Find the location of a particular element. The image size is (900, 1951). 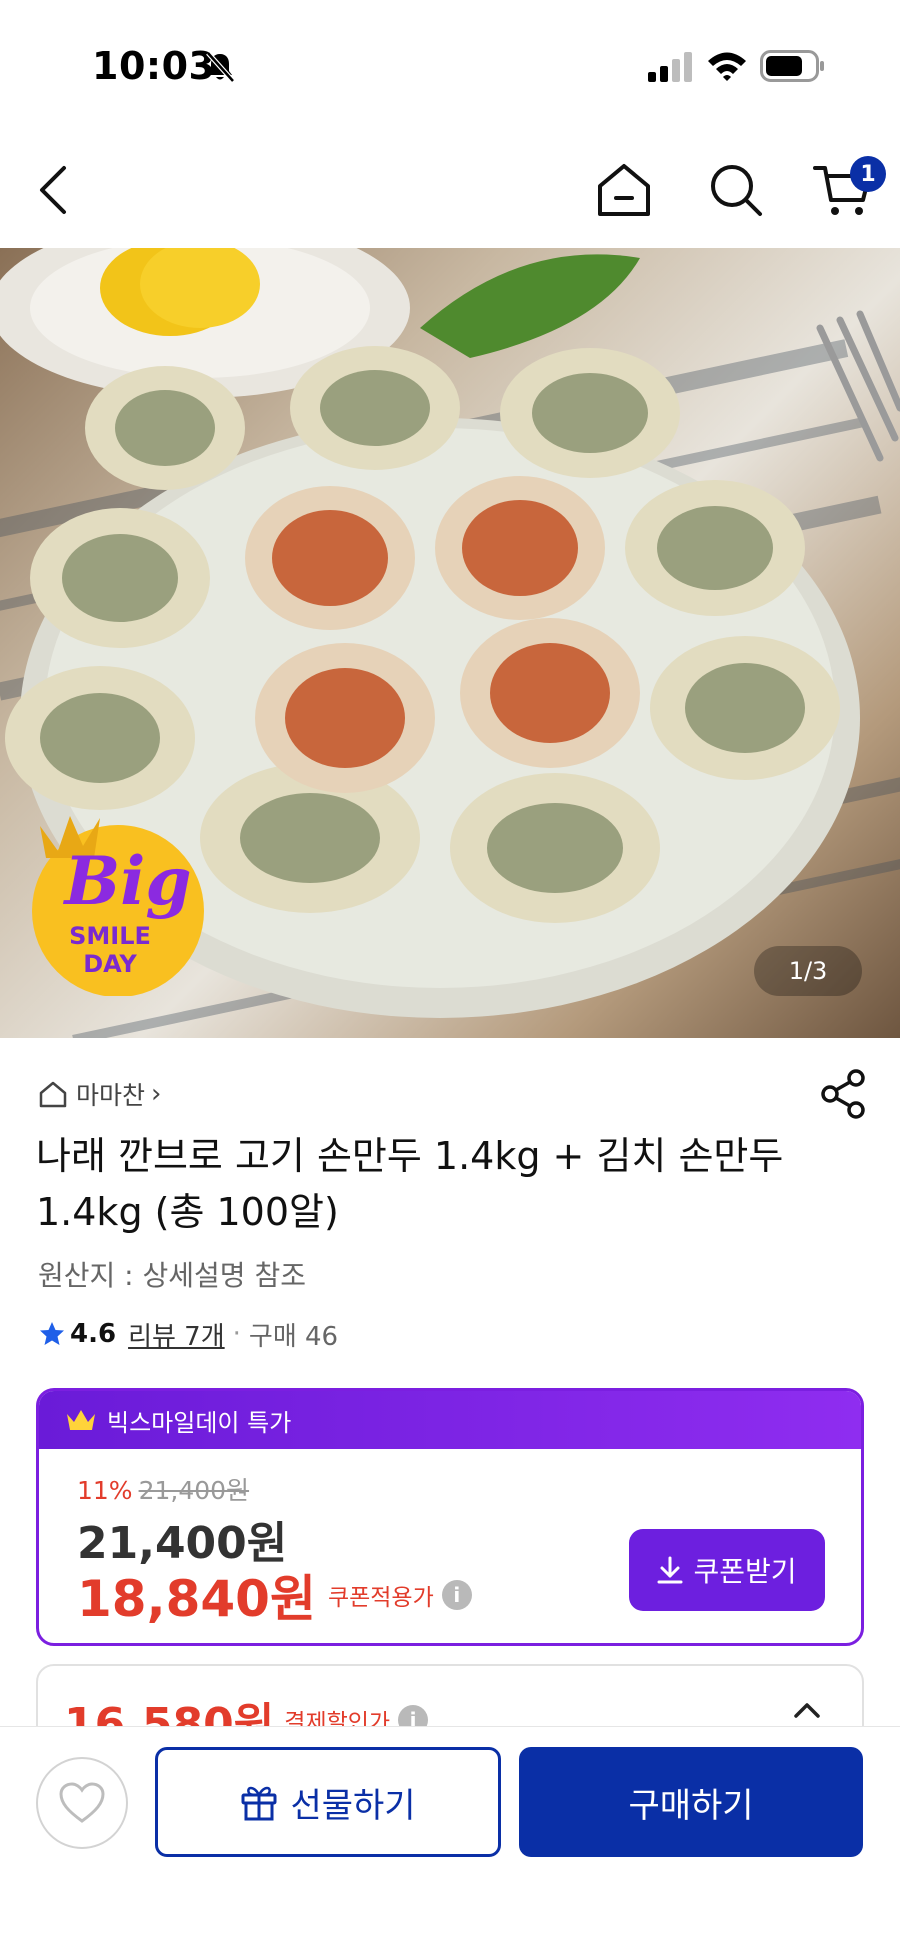

signal-icon is located at coordinates (670, 67).